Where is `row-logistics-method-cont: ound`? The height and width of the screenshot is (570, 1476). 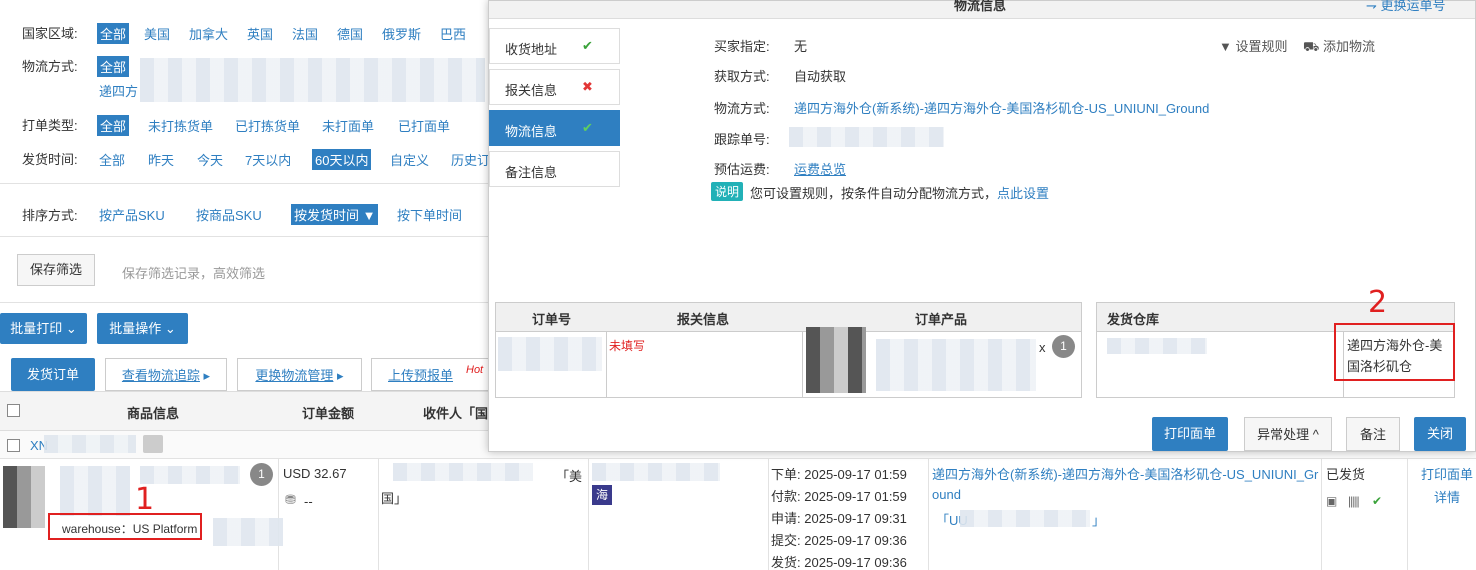
row-logistics-method-cont: ound is located at coordinates (946, 494).